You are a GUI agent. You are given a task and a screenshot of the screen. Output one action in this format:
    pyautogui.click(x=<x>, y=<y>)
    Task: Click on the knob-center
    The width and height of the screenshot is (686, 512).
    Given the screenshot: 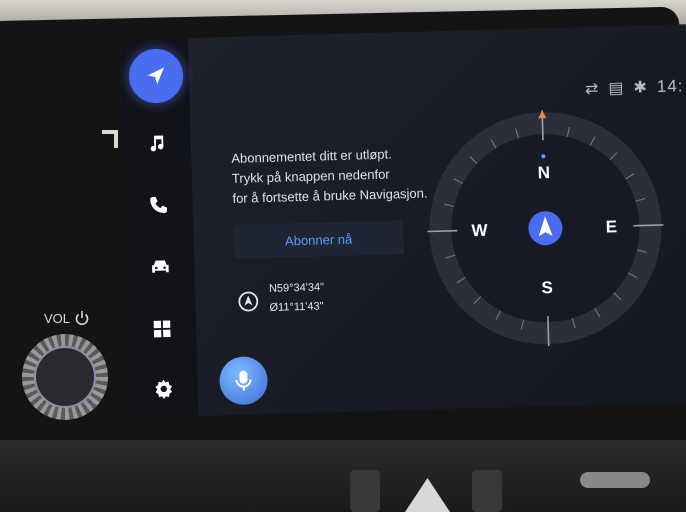 What is the action you would take?
    pyautogui.click(x=65, y=377)
    